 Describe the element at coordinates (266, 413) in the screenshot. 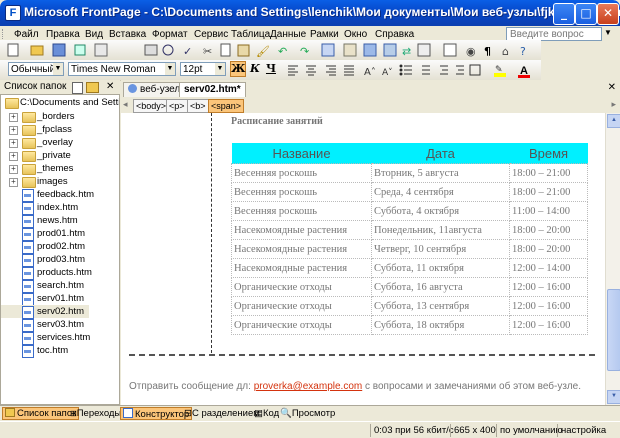

I see `view-code-button: ▤Код` at that location.